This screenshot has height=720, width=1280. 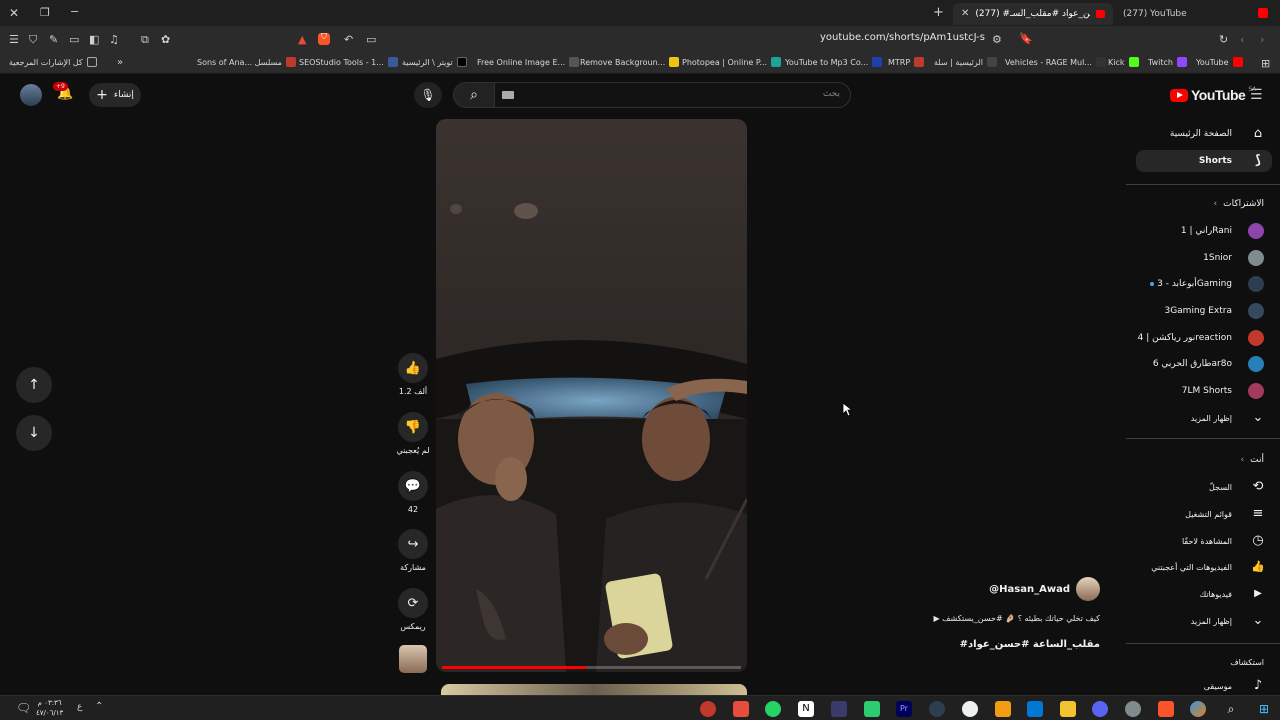 I want to click on video-progress-track, so click(x=591, y=667).